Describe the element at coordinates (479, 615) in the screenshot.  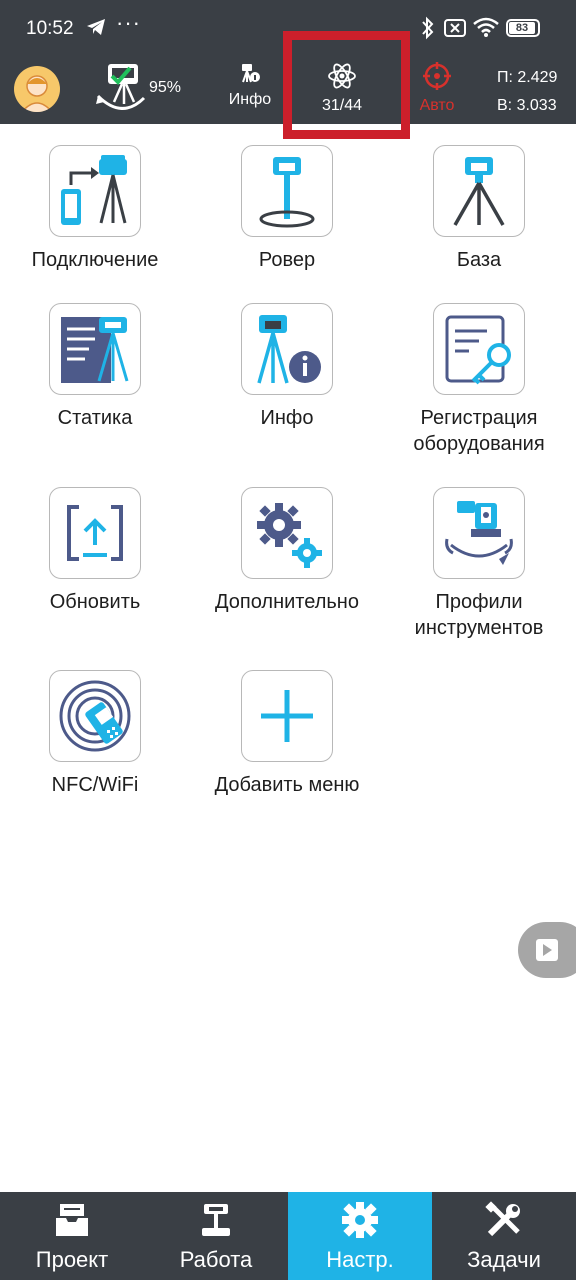
I see `profiles-label: Профили инструментов` at that location.